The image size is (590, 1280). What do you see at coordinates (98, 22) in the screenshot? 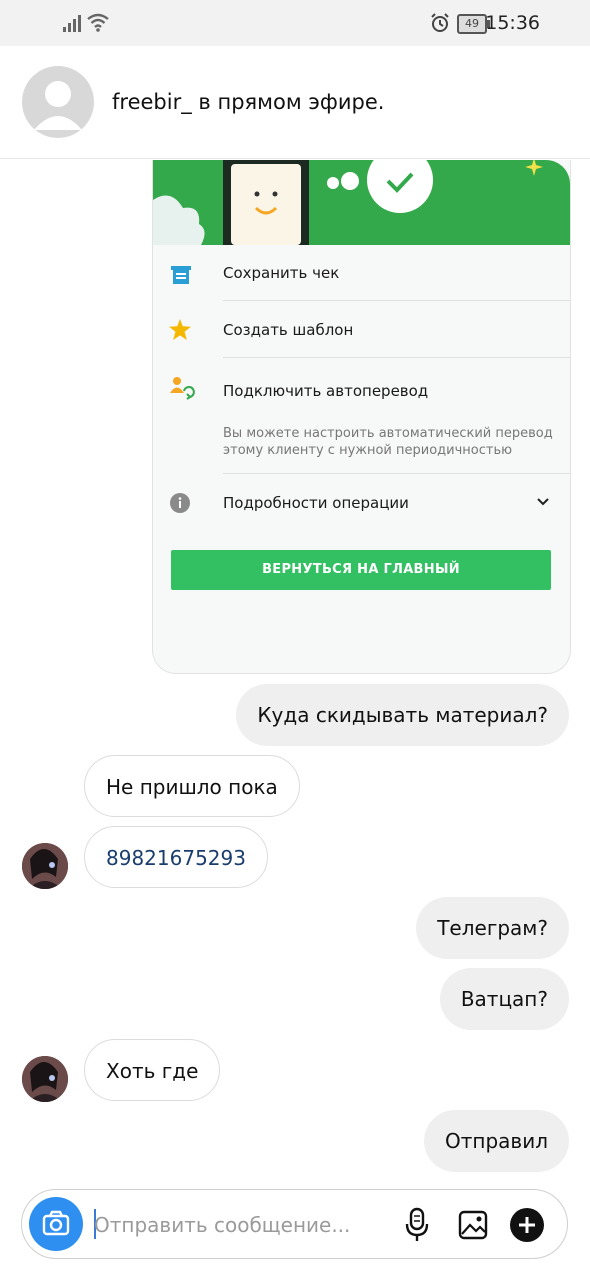
I see `wifi-icon` at bounding box center [98, 22].